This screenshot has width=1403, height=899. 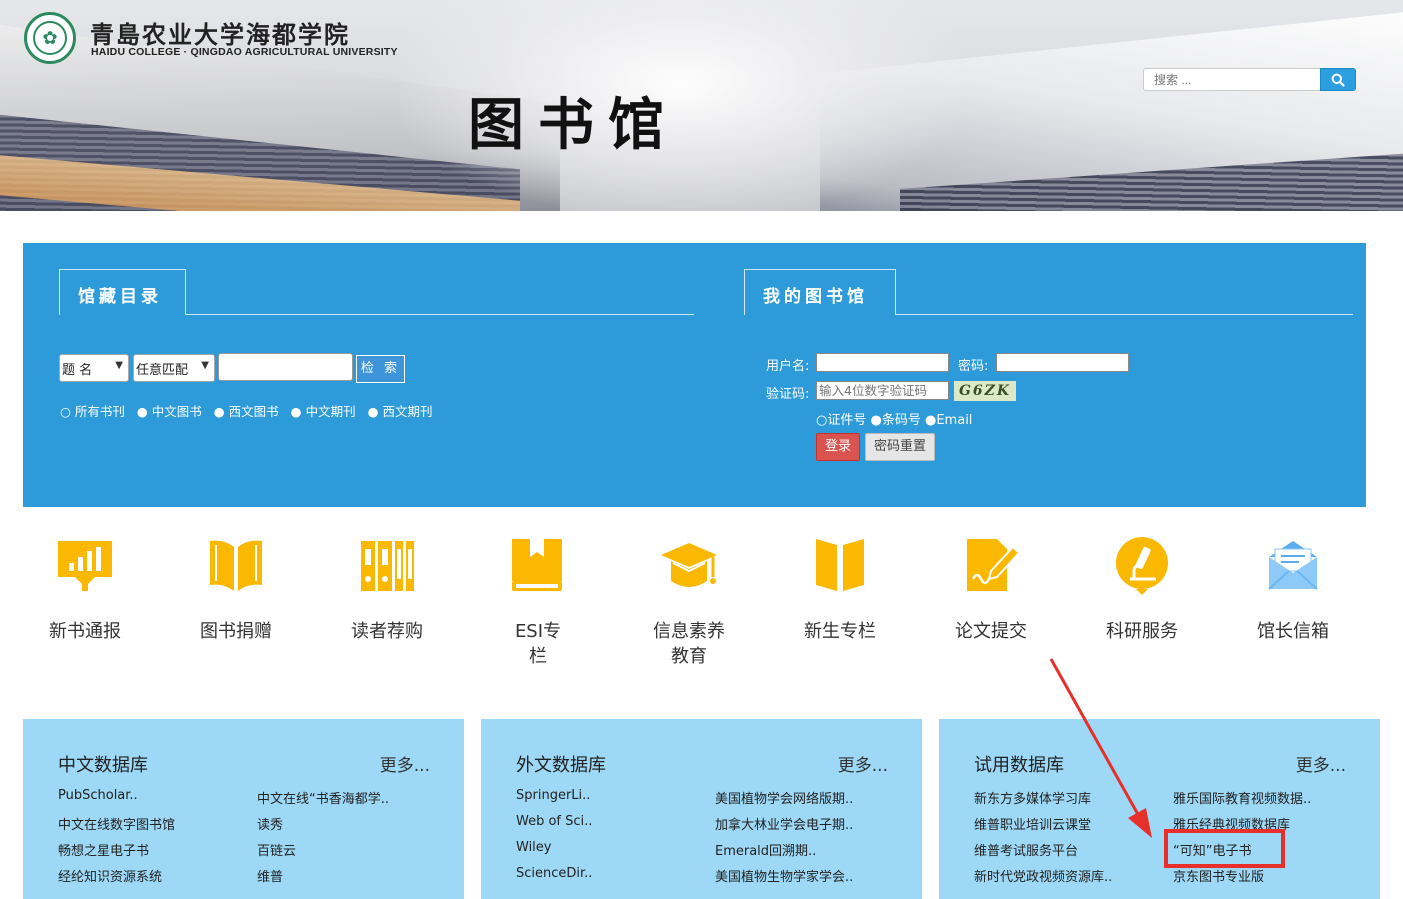 What do you see at coordinates (784, 797) in the screenshot?
I see `db-link: 美国植物学会网络版期..` at bounding box center [784, 797].